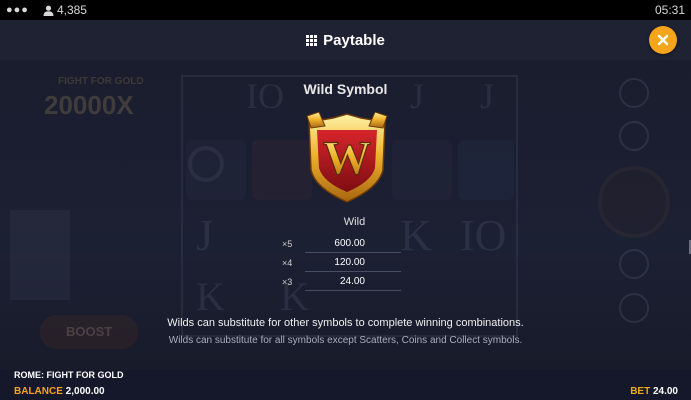 The image size is (691, 400). What do you see at coordinates (640, 391) in the screenshot?
I see `bet-label: BET` at bounding box center [640, 391].